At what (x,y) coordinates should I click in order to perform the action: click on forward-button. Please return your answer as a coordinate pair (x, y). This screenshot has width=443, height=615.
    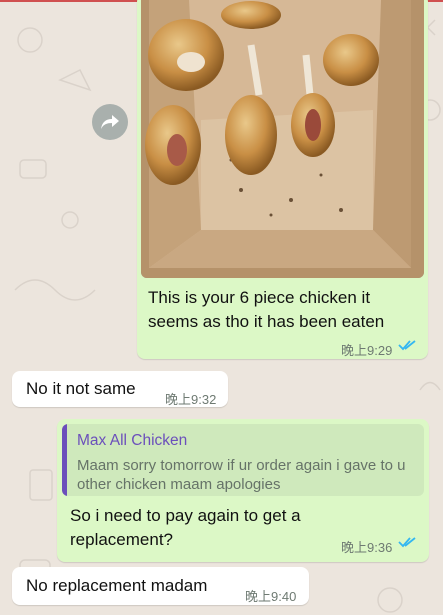
    Looking at the image, I should click on (110, 122).